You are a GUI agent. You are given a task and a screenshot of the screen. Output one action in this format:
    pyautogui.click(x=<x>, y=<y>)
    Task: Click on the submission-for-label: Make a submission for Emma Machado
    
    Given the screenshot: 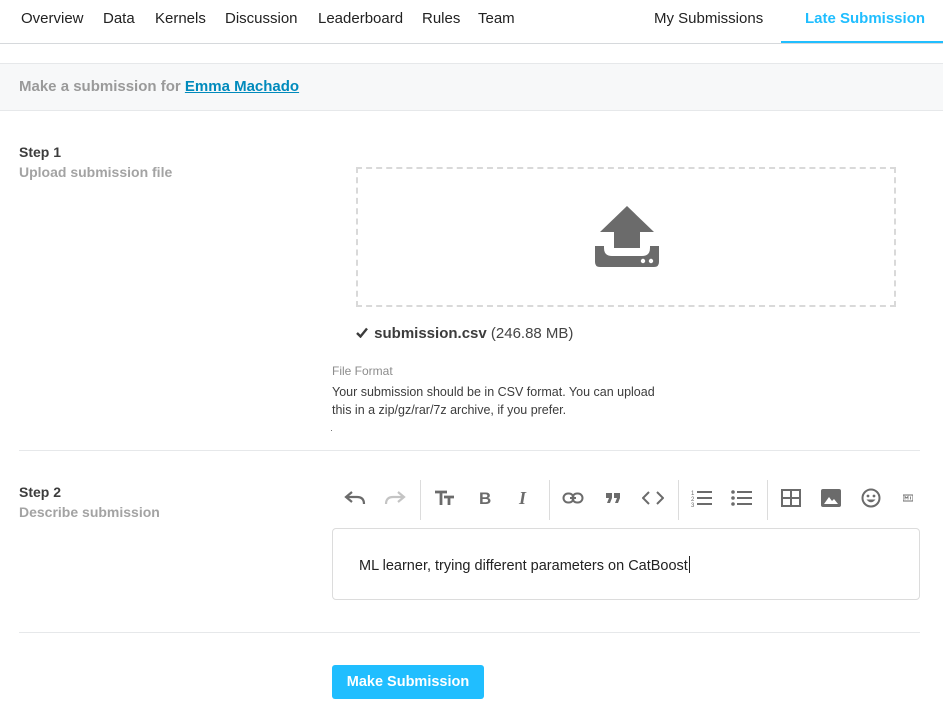 What is the action you would take?
    pyautogui.click(x=159, y=86)
    